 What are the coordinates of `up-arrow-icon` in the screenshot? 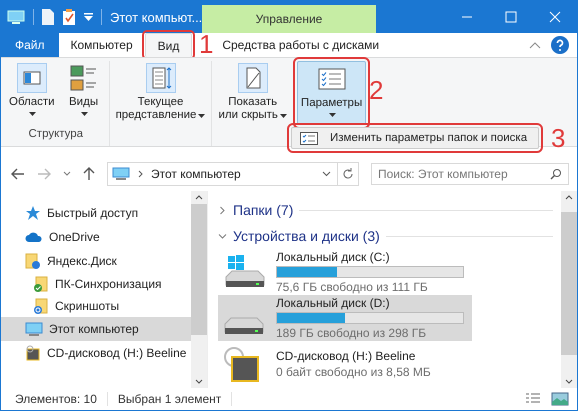 It's located at (89, 174).